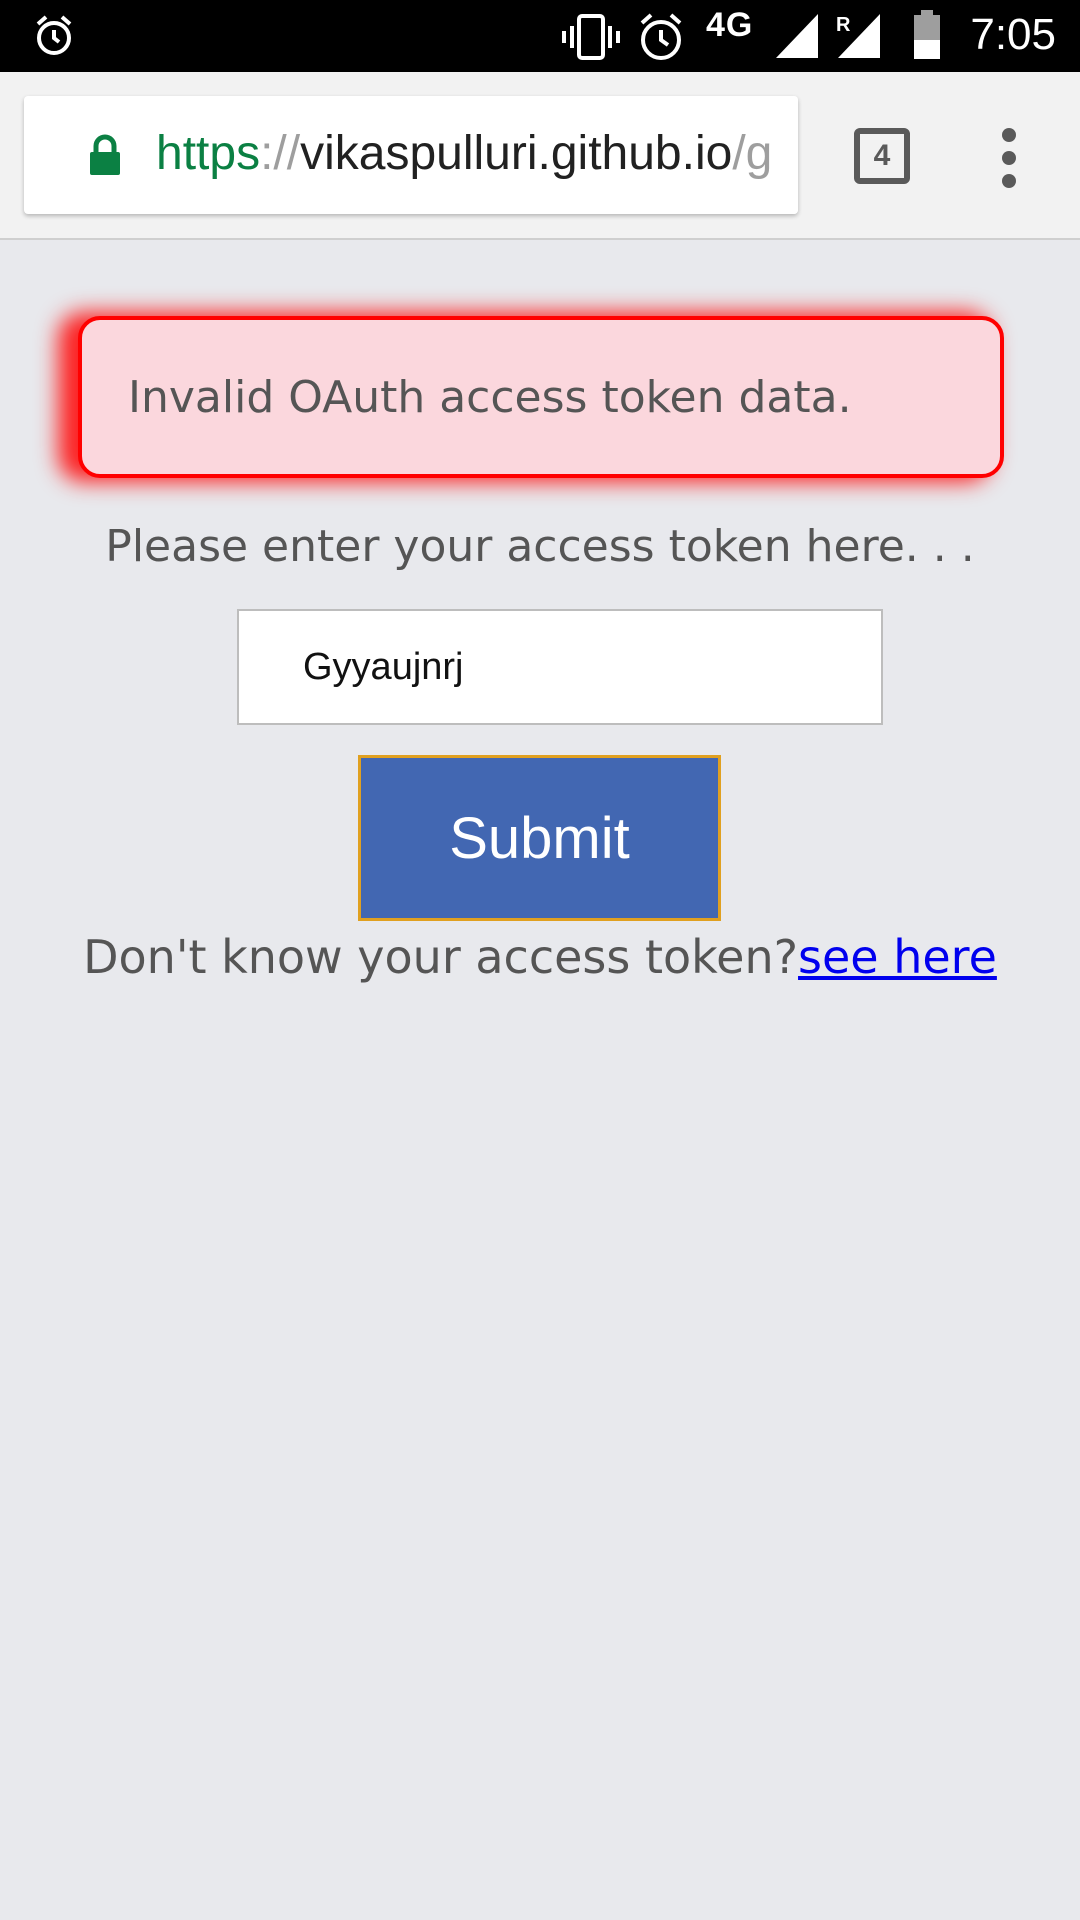 The width and height of the screenshot is (1080, 1920). I want to click on url-fade, so click(783, 155).